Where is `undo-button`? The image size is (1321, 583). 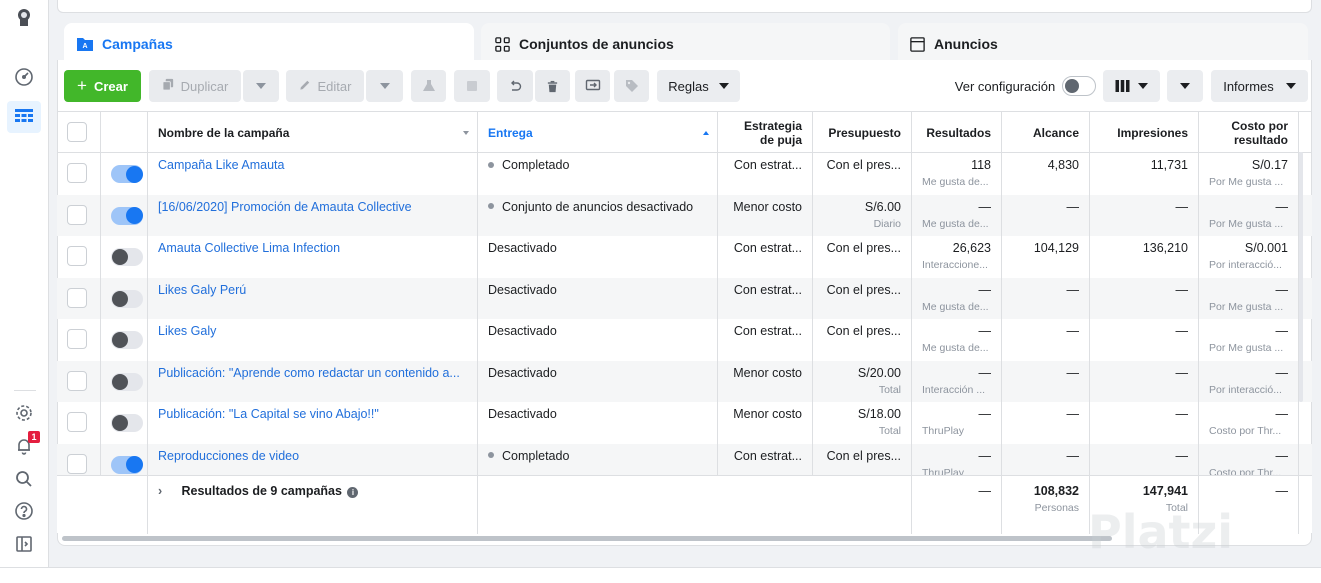
undo-button is located at coordinates (515, 86).